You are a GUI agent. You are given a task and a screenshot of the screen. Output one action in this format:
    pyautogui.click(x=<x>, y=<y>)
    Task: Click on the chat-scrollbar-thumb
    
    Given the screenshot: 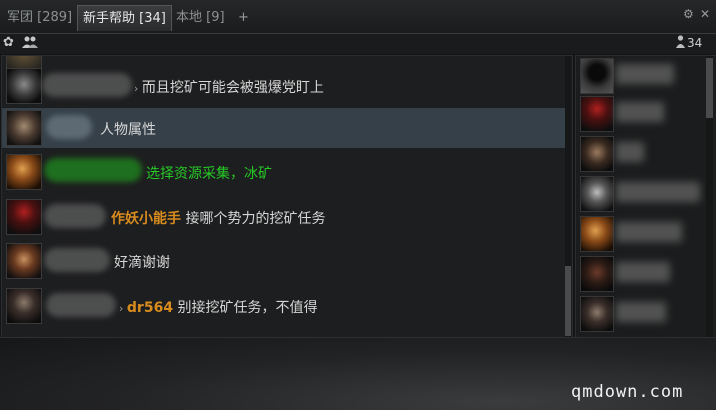 What is the action you would take?
    pyautogui.click(x=568, y=301)
    